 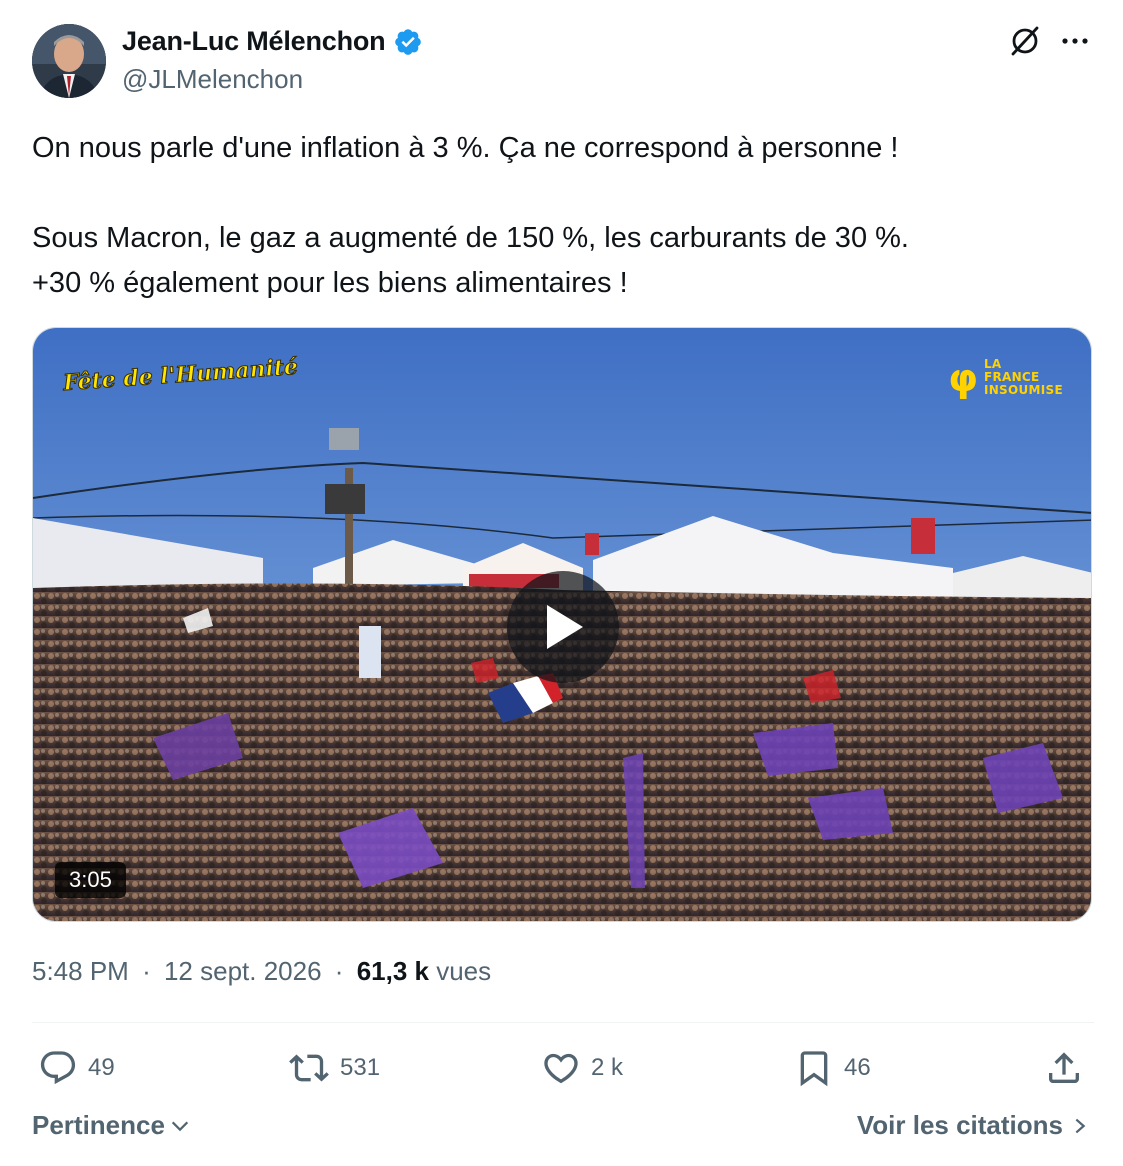 What do you see at coordinates (212, 79) in the screenshot?
I see `author-handle: @JLMelenchon` at bounding box center [212, 79].